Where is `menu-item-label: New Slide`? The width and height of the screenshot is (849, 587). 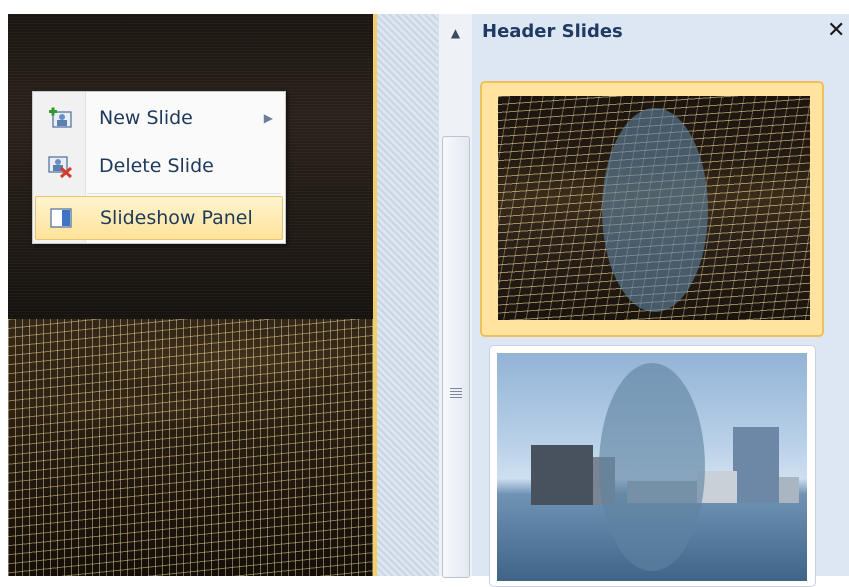
menu-item-label: New Slide is located at coordinates (146, 118).